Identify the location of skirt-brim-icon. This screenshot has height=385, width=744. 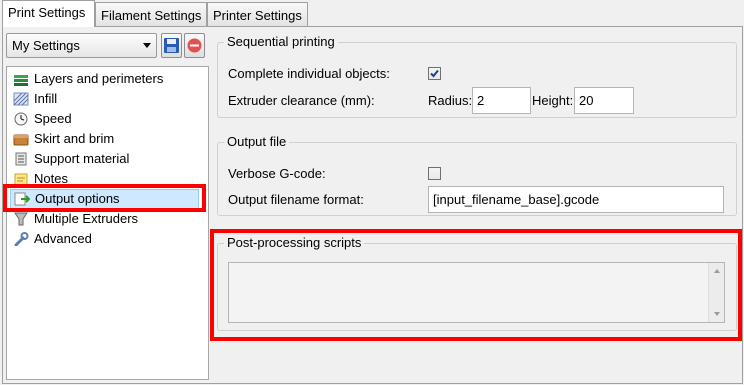
(21, 140).